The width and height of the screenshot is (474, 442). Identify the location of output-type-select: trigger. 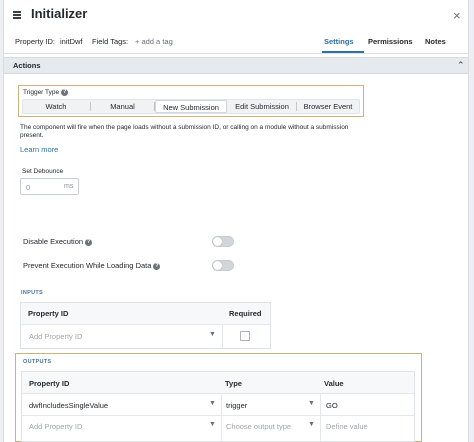
(236, 405).